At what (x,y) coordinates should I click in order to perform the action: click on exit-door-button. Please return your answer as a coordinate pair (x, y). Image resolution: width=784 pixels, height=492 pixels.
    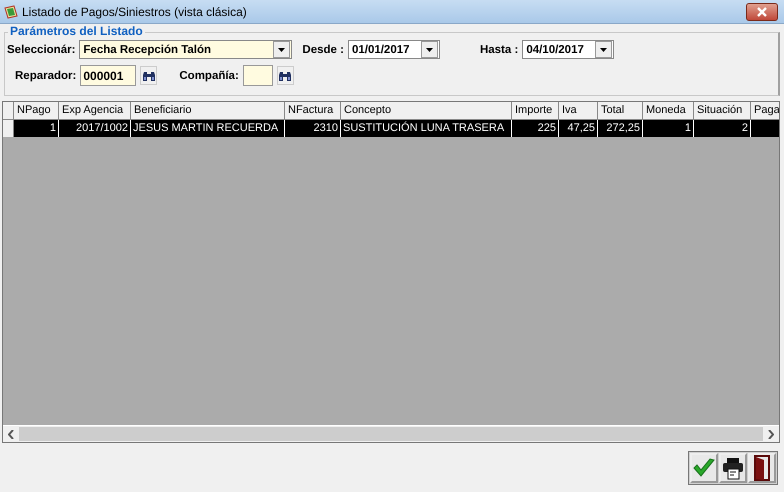
    Looking at the image, I should click on (762, 468).